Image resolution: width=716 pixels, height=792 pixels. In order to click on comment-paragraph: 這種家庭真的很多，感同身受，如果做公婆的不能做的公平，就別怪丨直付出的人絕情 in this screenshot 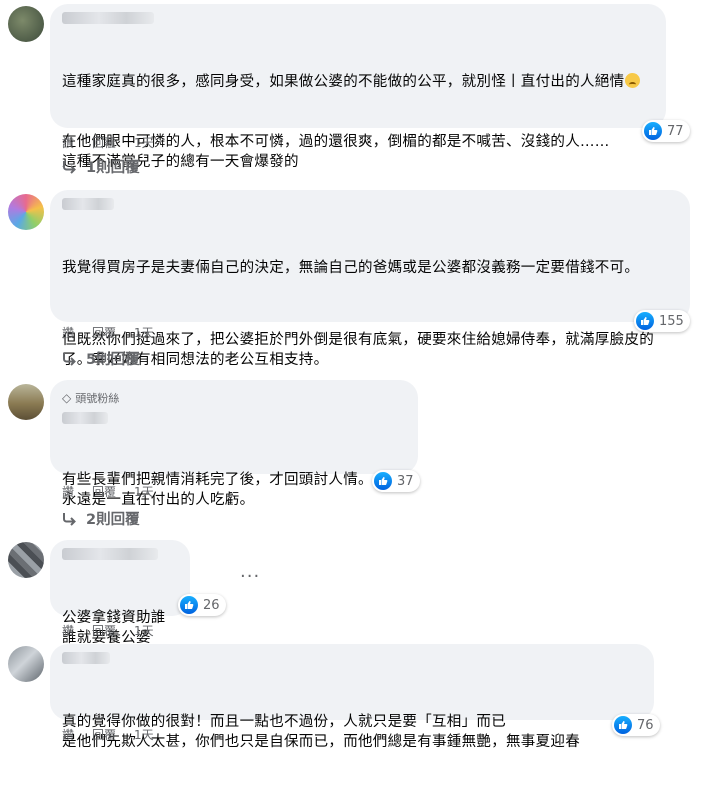, I will do `click(343, 82)`.